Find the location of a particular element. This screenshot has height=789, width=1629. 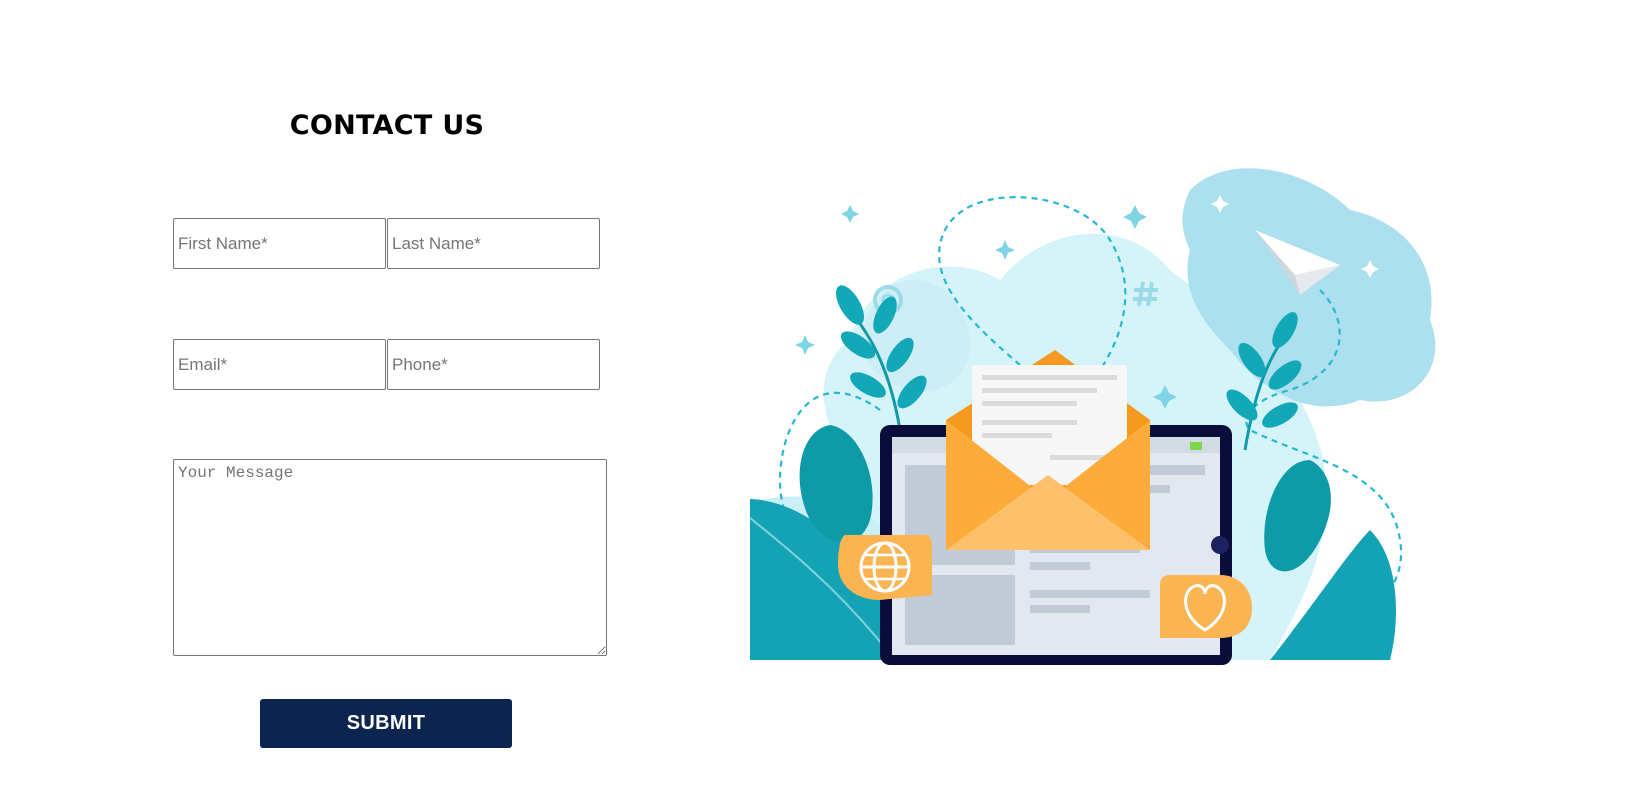

email-input is located at coordinates (279, 364).